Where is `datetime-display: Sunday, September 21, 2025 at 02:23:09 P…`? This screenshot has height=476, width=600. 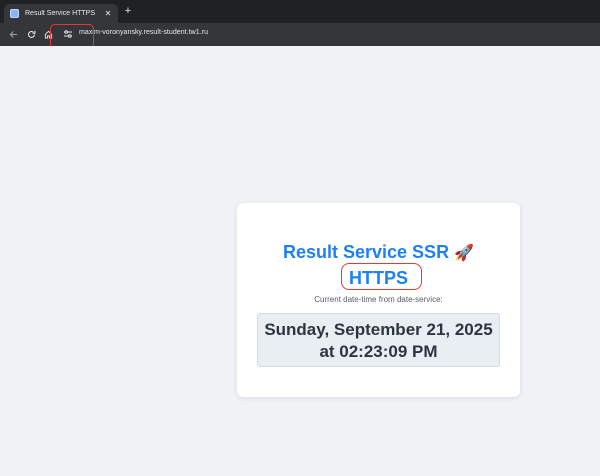
datetime-display: Sunday, September 21, 2025 at 02:23:09 P… is located at coordinates (378, 340).